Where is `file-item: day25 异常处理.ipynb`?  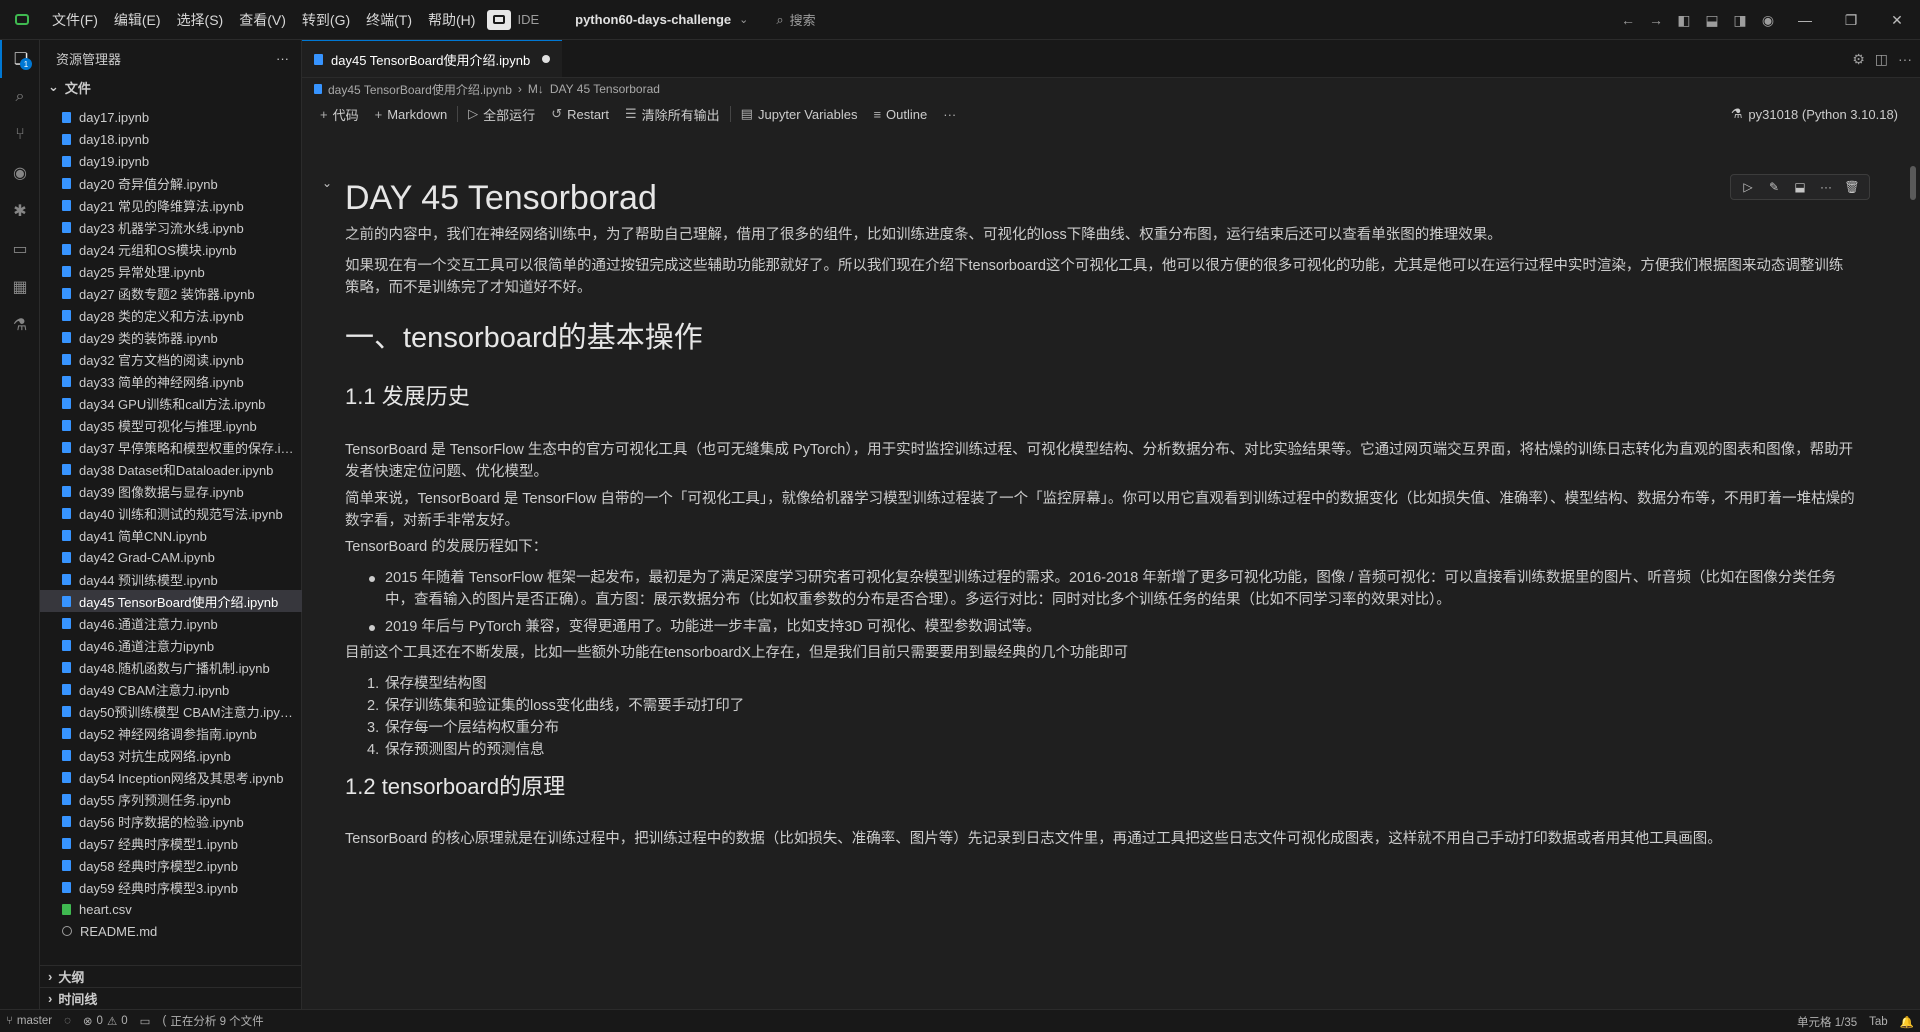 file-item: day25 异常处理.ipynb is located at coordinates (171, 271).